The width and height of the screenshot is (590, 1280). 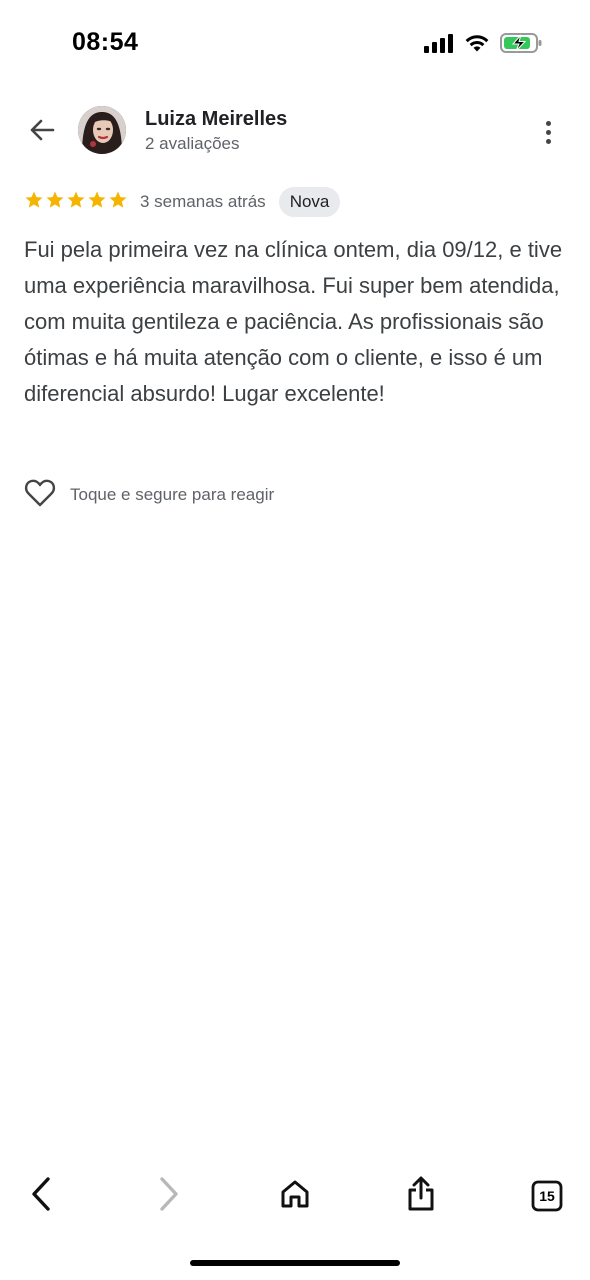 I want to click on wifi-icon, so click(x=477, y=45).